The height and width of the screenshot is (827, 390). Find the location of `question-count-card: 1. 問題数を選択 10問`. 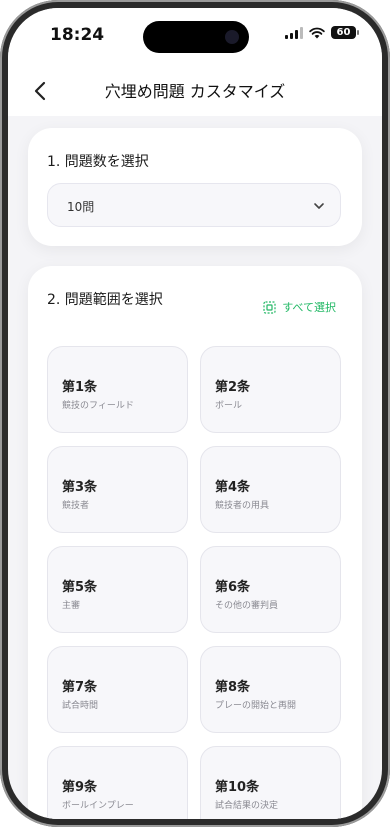

question-count-card: 1. 問題数を選択 10問 is located at coordinates (195, 187).